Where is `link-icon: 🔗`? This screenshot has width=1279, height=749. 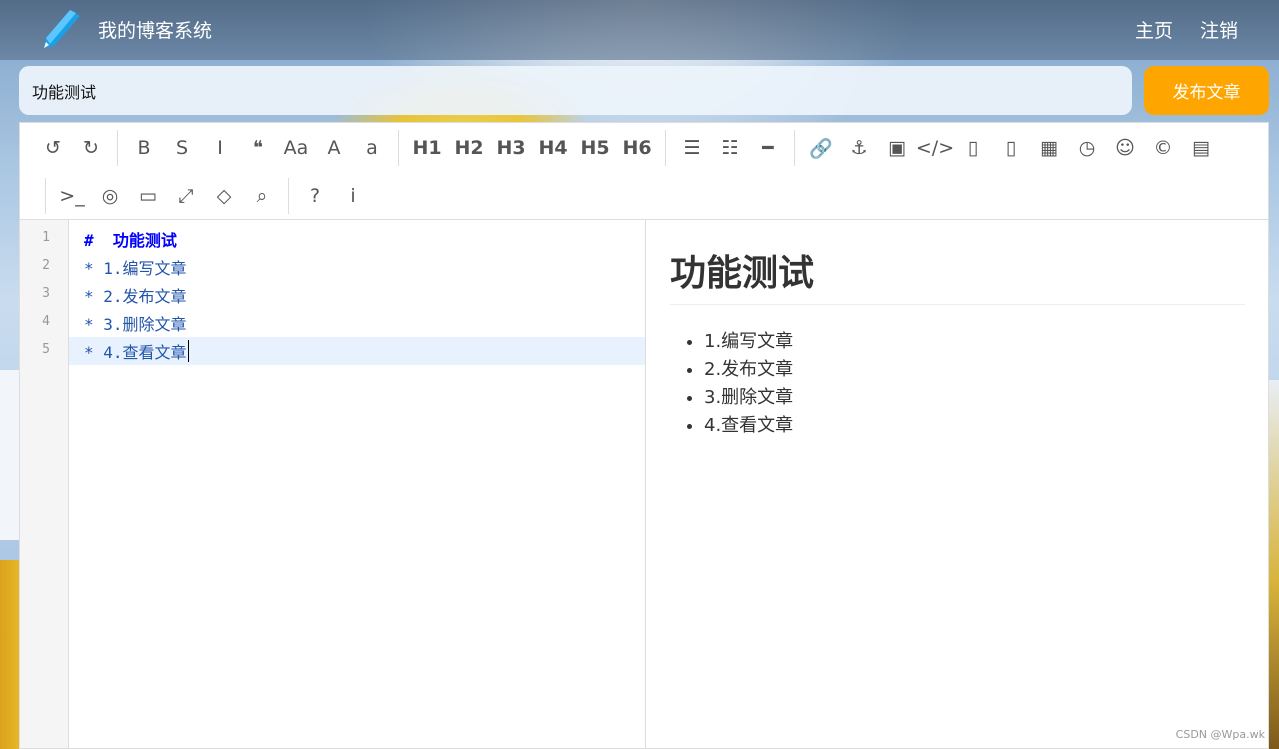 link-icon: 🔗 is located at coordinates (821, 148).